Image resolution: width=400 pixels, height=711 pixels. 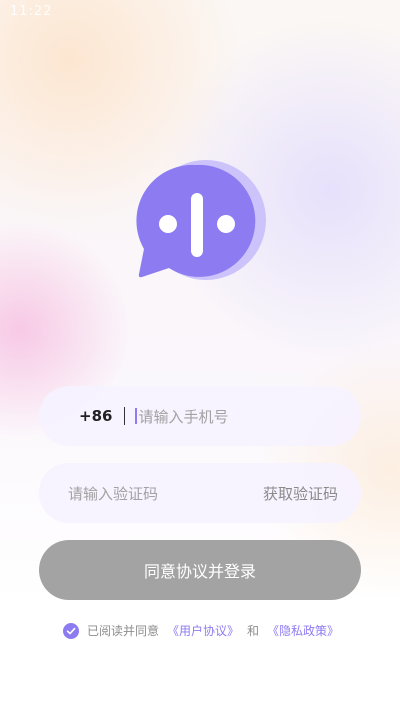 What do you see at coordinates (303, 630) in the screenshot?
I see `privacy-policy-link: 《隐私政策》` at bounding box center [303, 630].